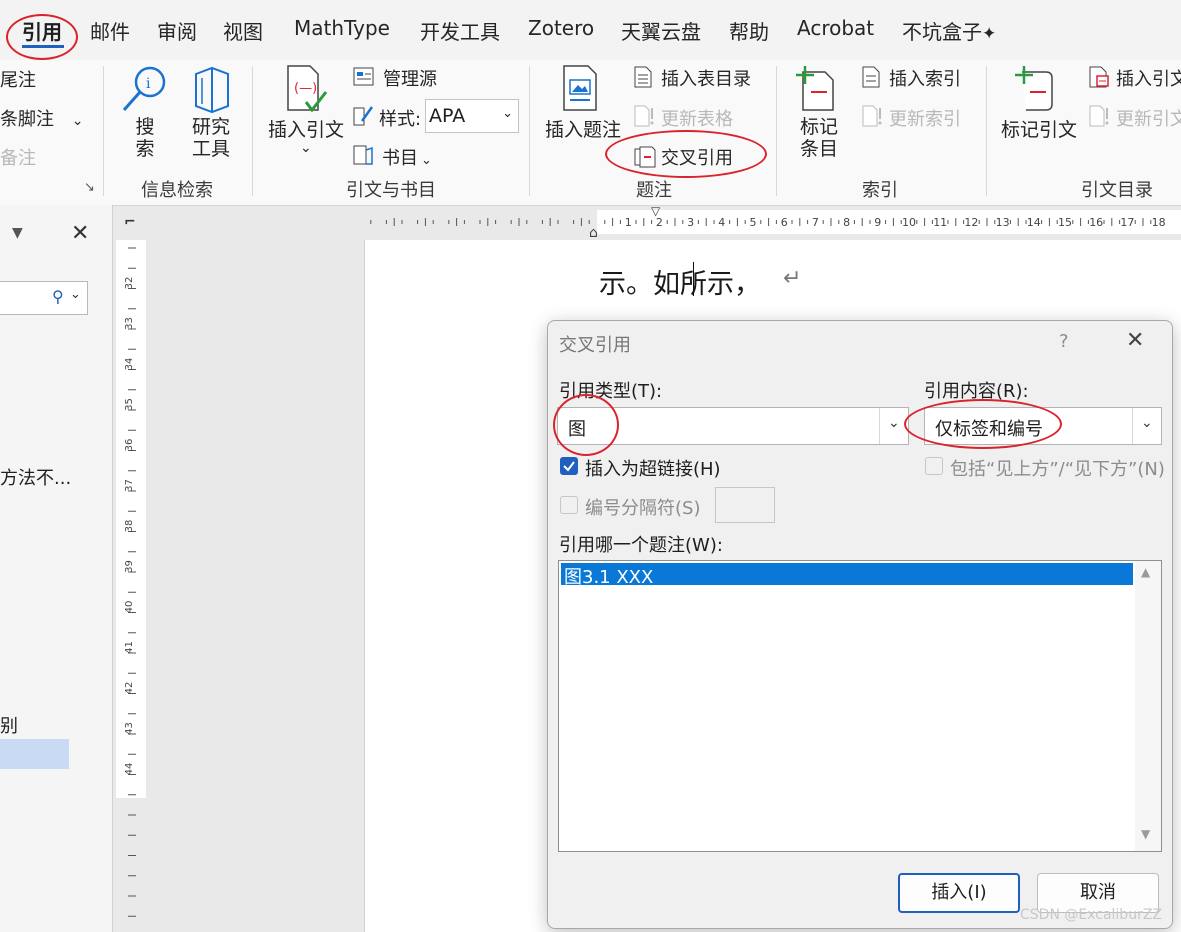 This screenshot has height=932, width=1181. Describe the element at coordinates (721, 222) in the screenshot. I see `ruler-number: 4` at that location.